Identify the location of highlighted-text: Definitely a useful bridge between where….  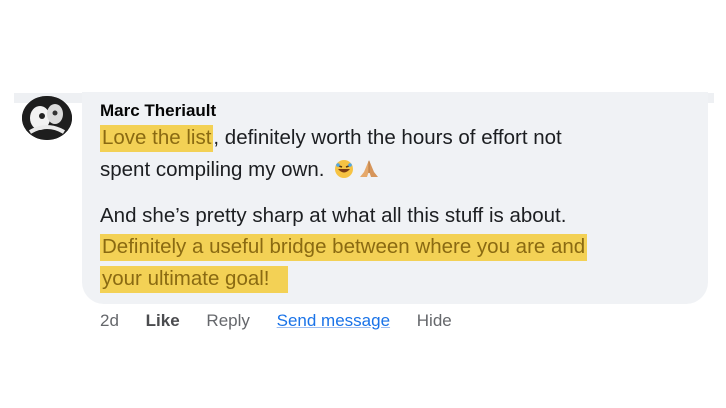
(344, 247).